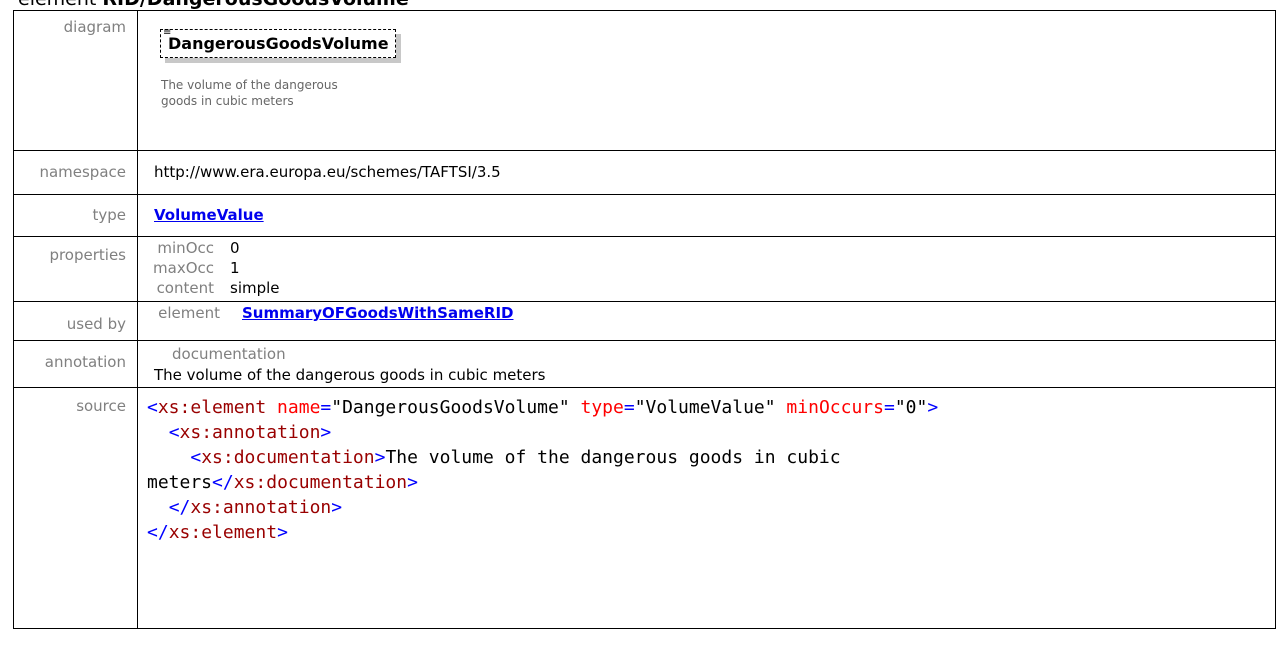 This screenshot has width=1286, height=646. I want to click on code-attr: type, so click(596, 407).